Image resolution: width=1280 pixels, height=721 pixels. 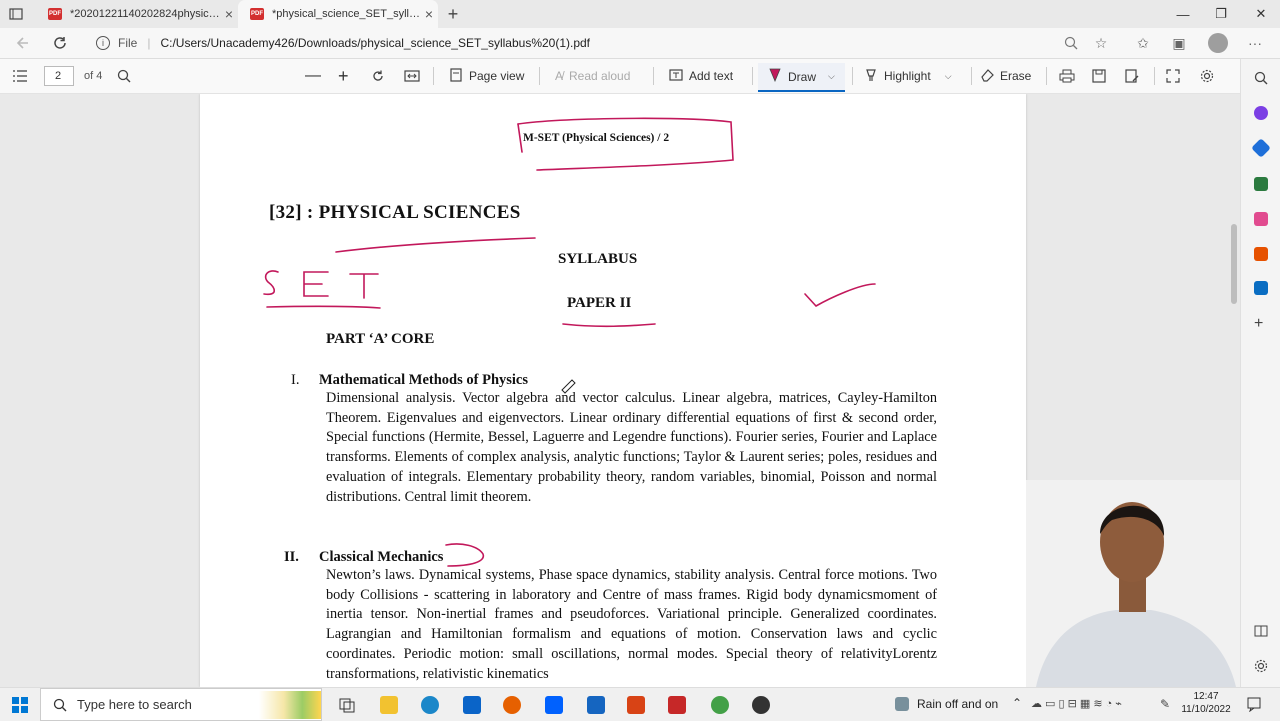 I want to click on browser-tab-2: PDF *physical_science_SET_syllabus (1 ×, so click(x=338, y=14).